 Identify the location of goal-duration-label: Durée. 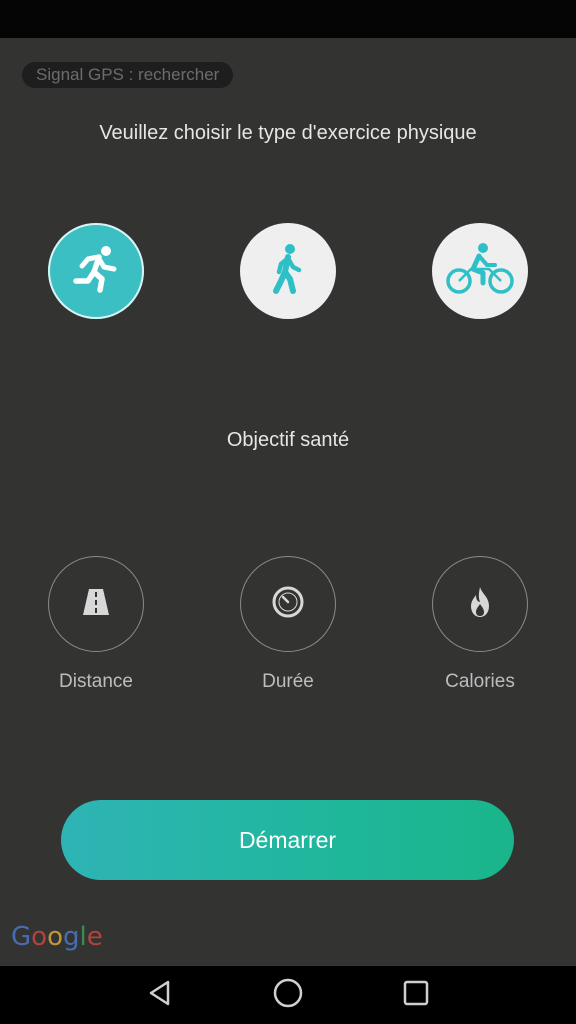
(288, 681).